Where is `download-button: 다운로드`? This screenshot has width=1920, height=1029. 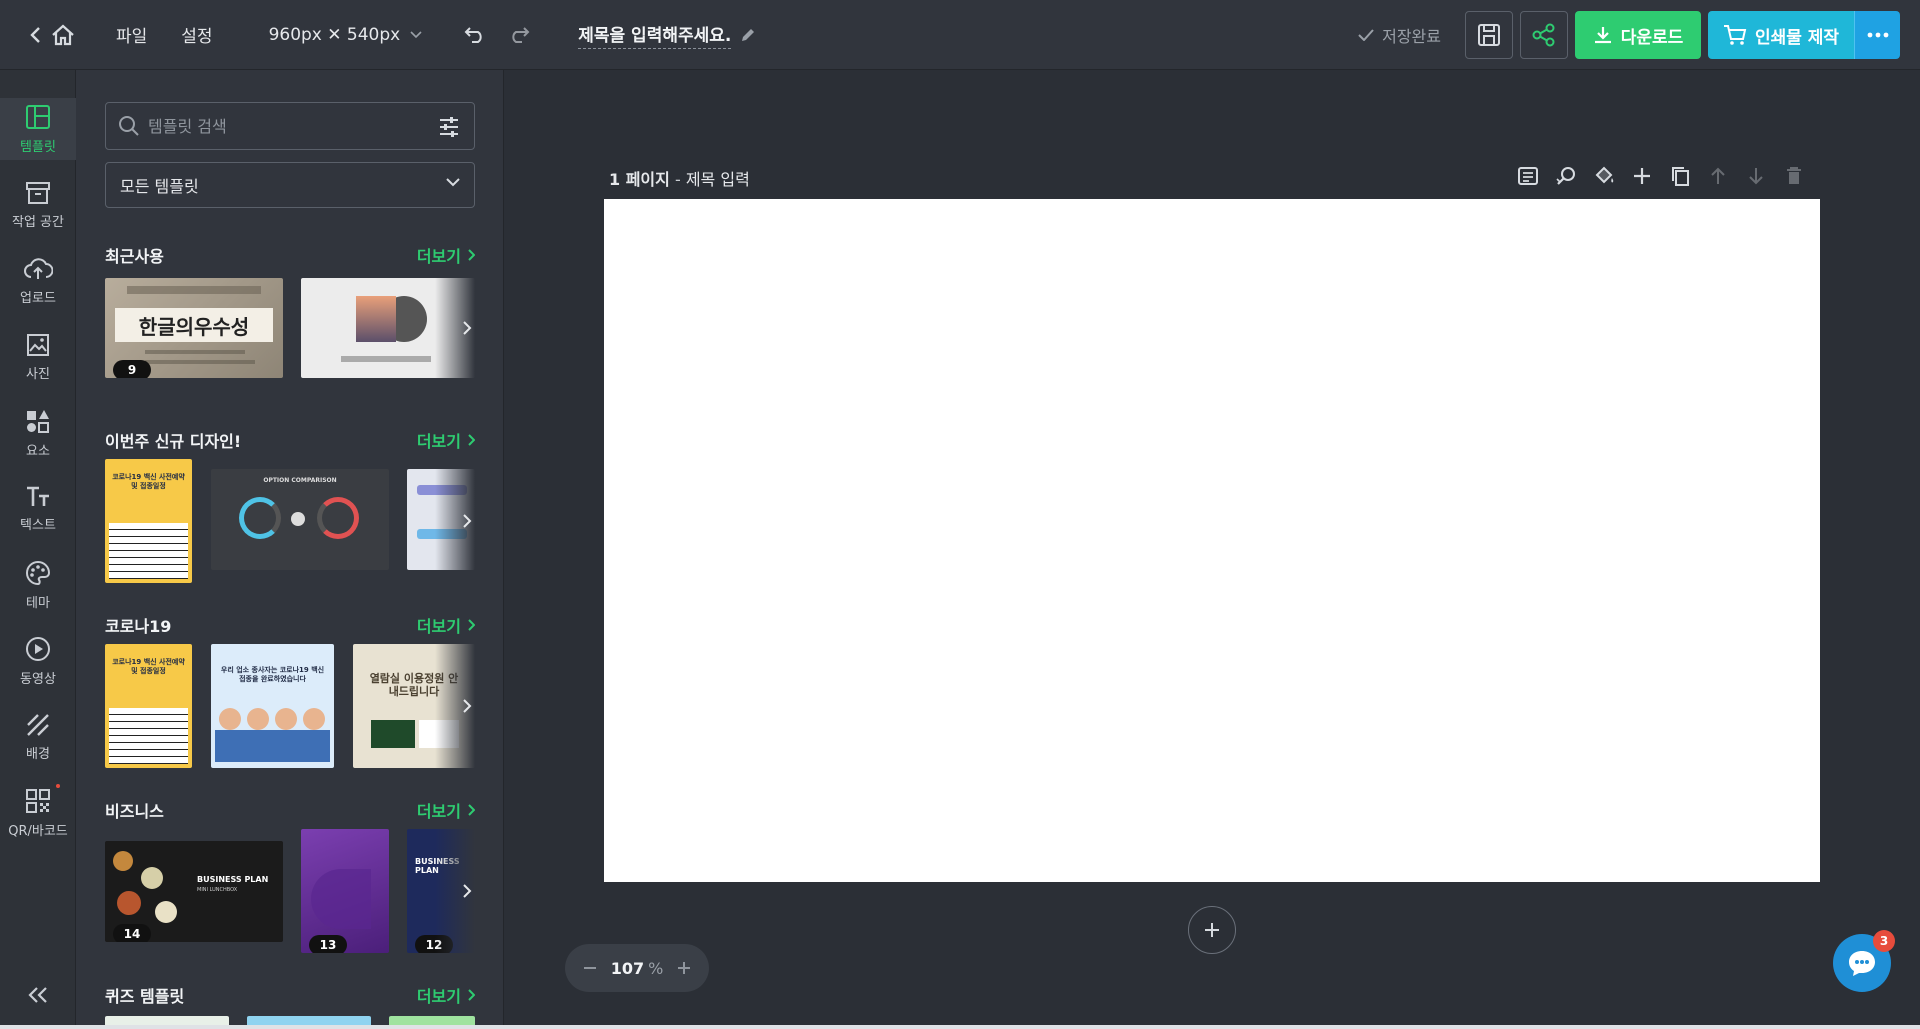 download-button: 다운로드 is located at coordinates (1638, 35).